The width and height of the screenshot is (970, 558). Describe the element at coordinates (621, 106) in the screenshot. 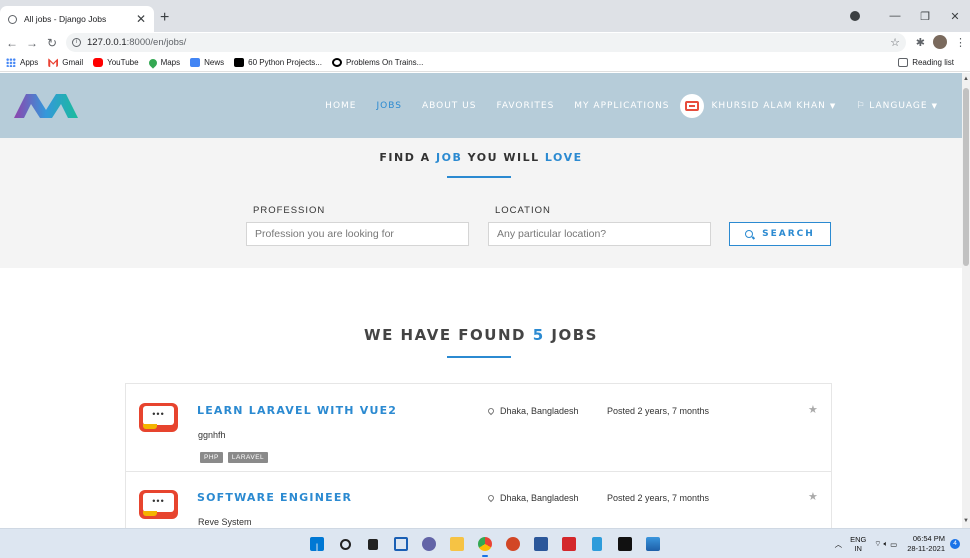

I see `nav-my-applications: MY APPLICATIONS` at that location.